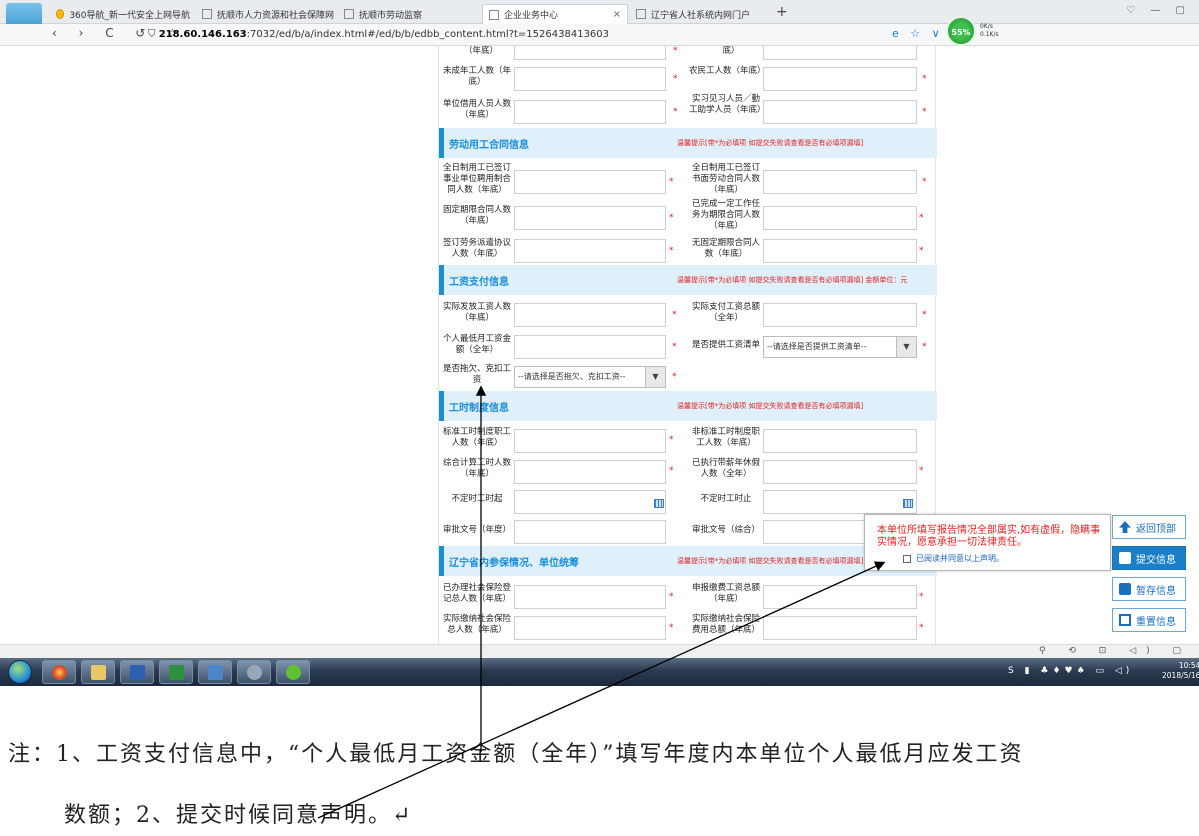 The image size is (1199, 836). Describe the element at coordinates (476, 468) in the screenshot. I see `field-label: 综合计算工时人数（年底）` at that location.